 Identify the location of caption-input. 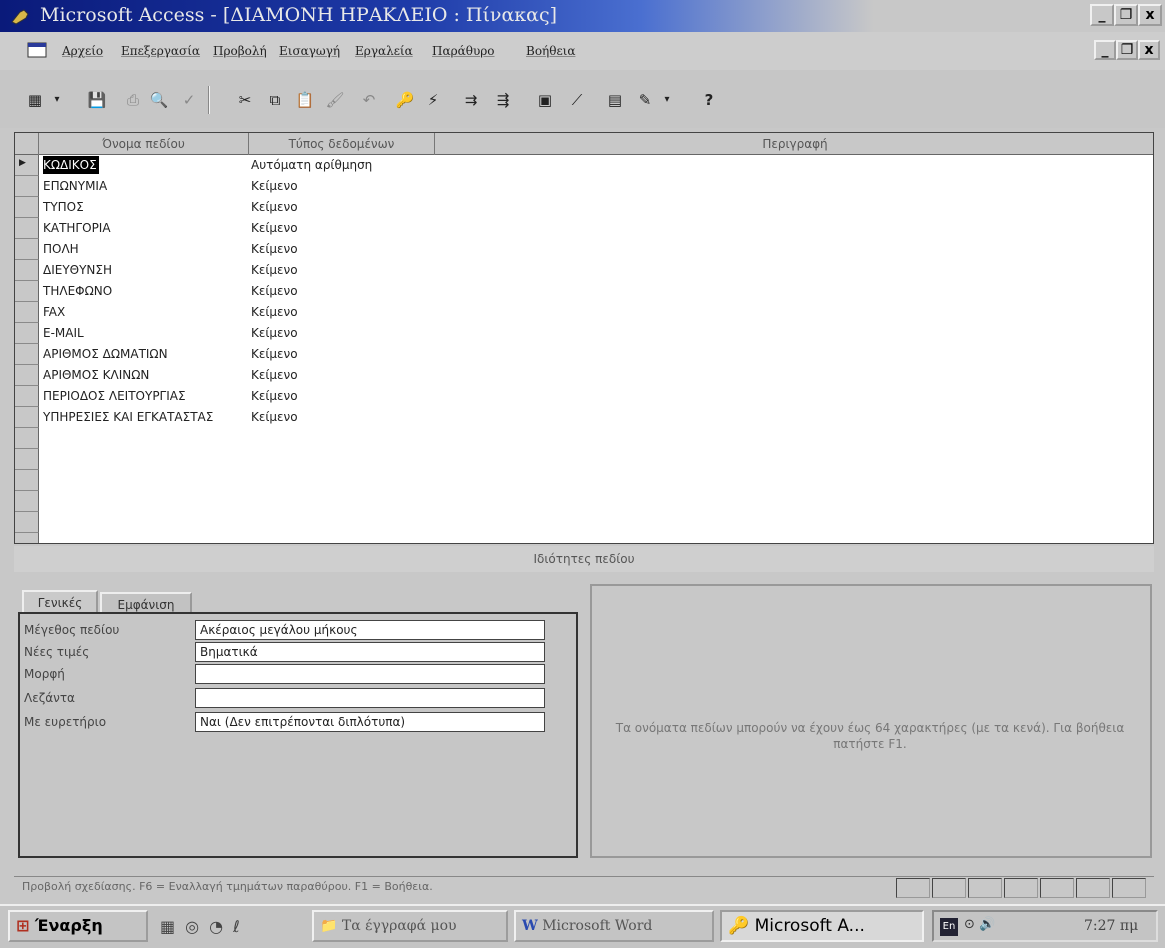
(370, 698).